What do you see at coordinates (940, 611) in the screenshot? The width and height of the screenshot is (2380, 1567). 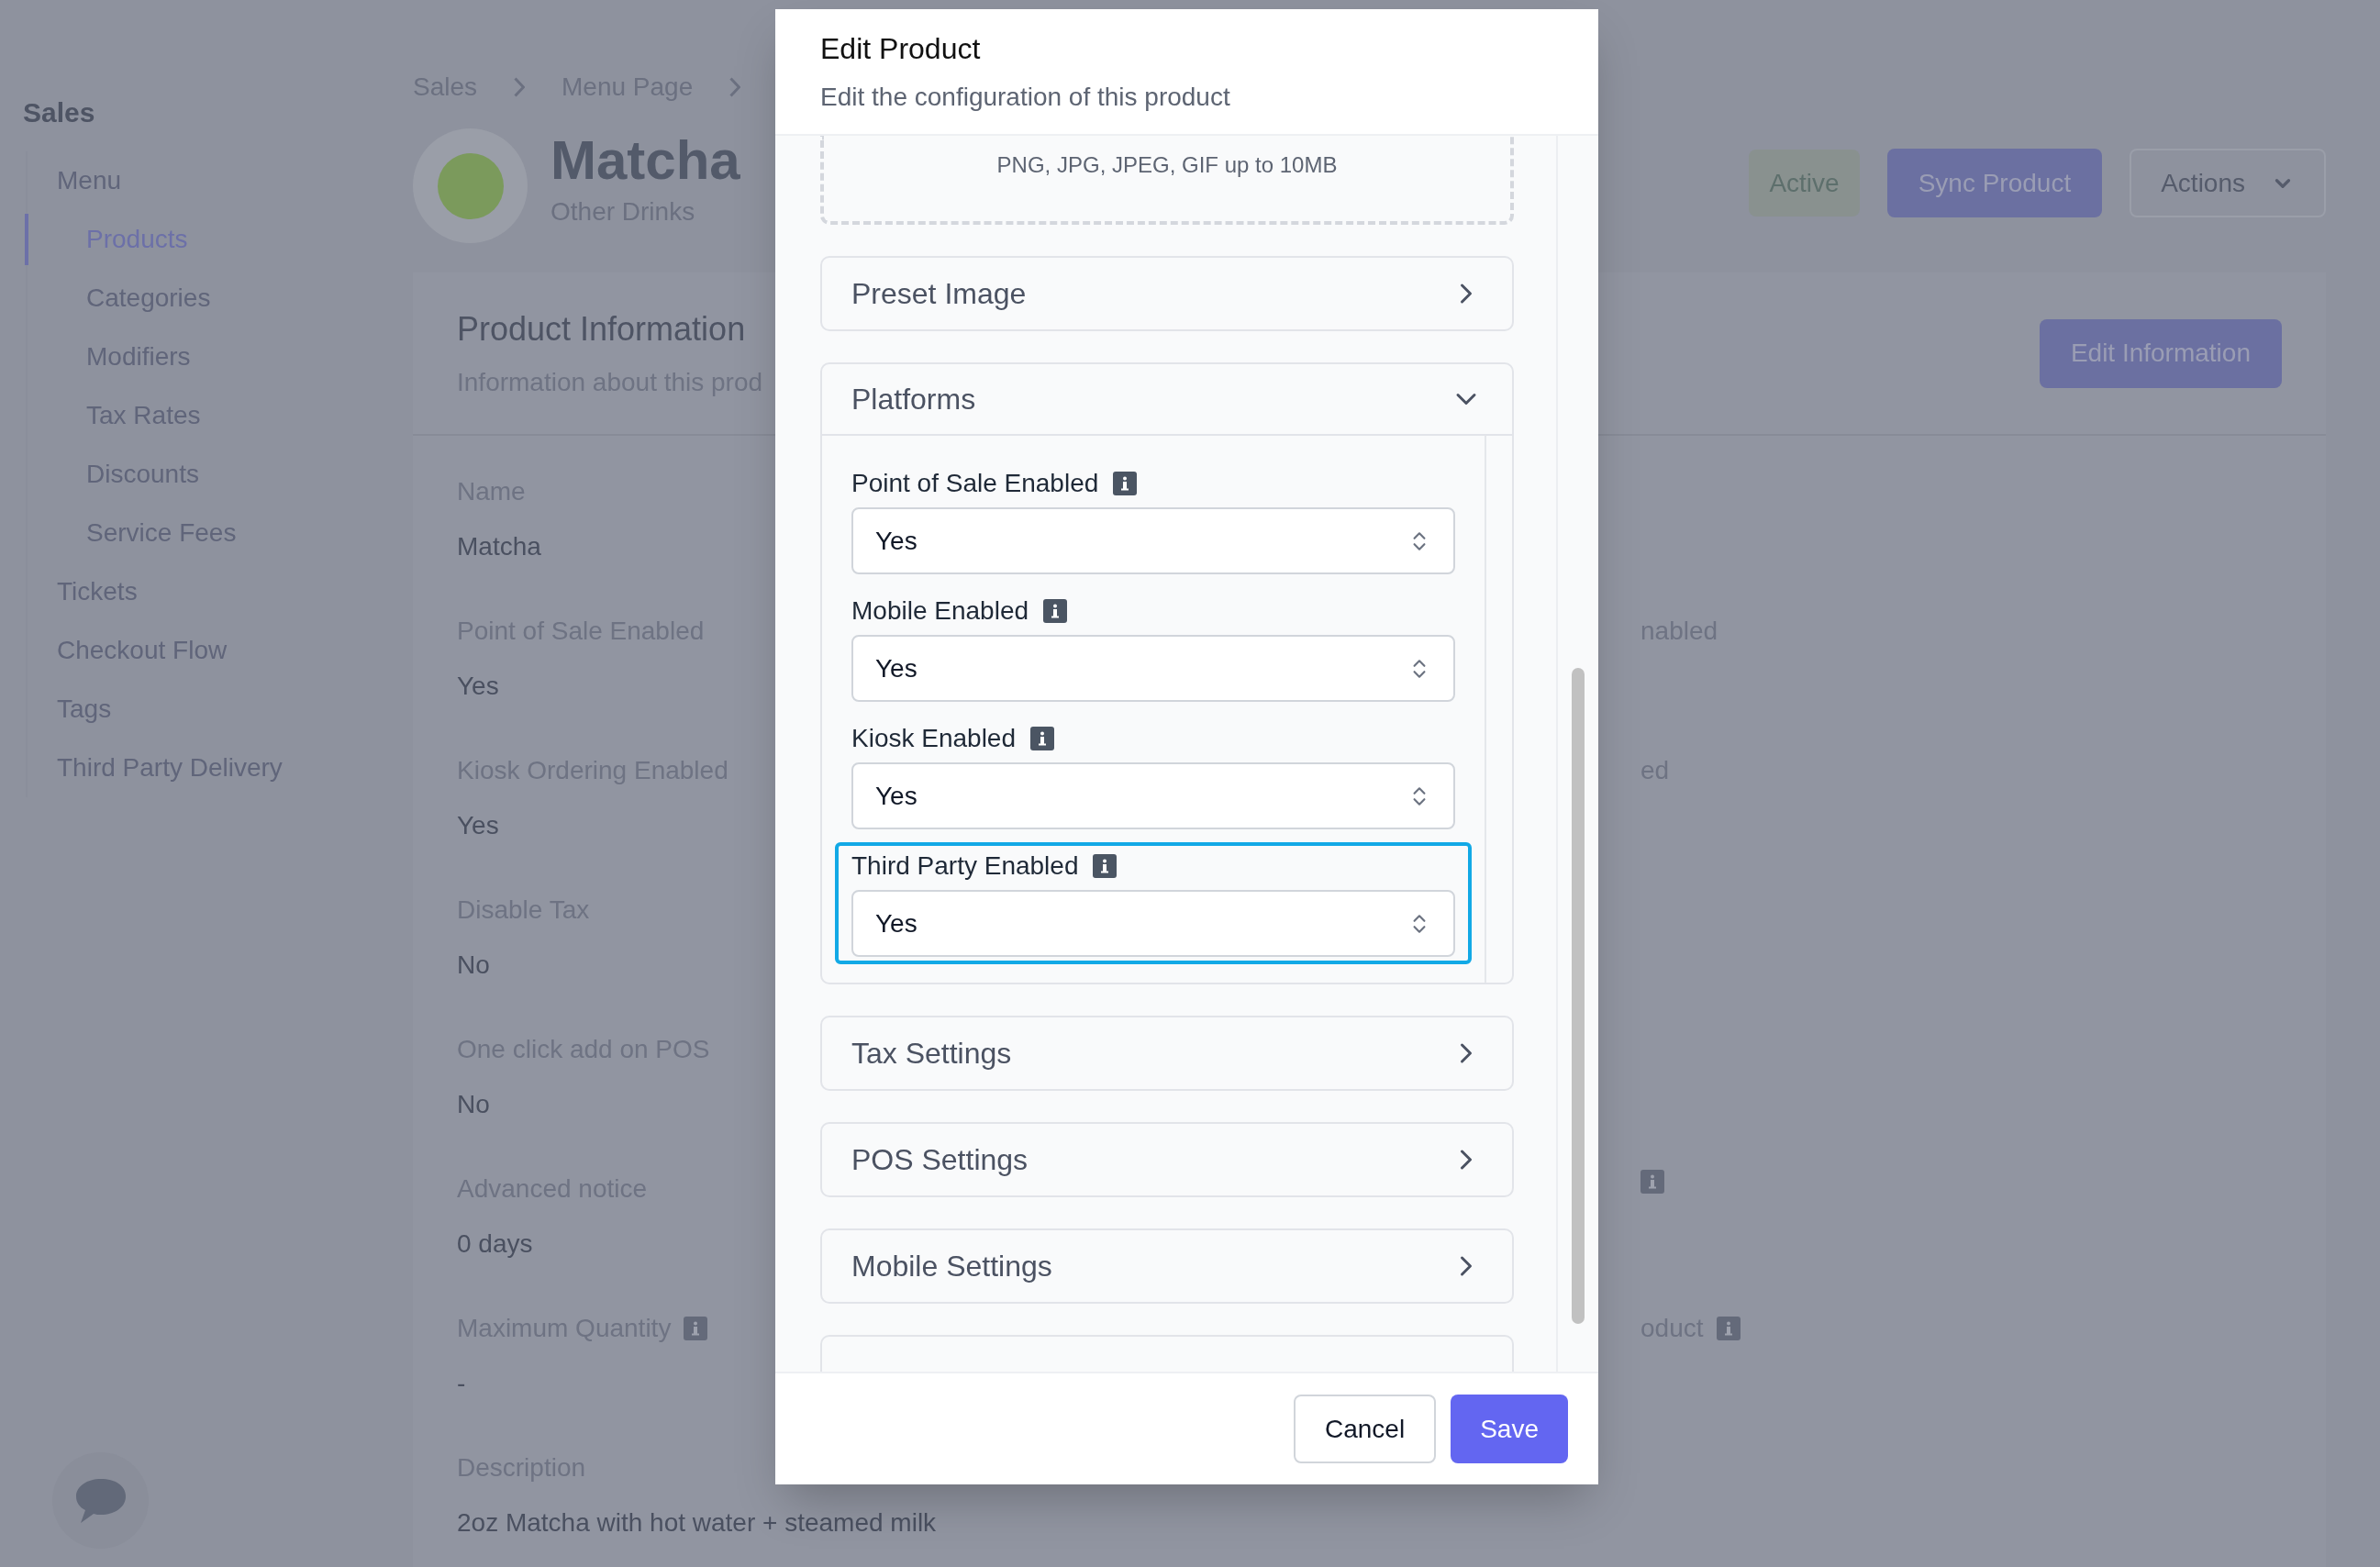 I see `field-label: Mobile Enabled` at bounding box center [940, 611].